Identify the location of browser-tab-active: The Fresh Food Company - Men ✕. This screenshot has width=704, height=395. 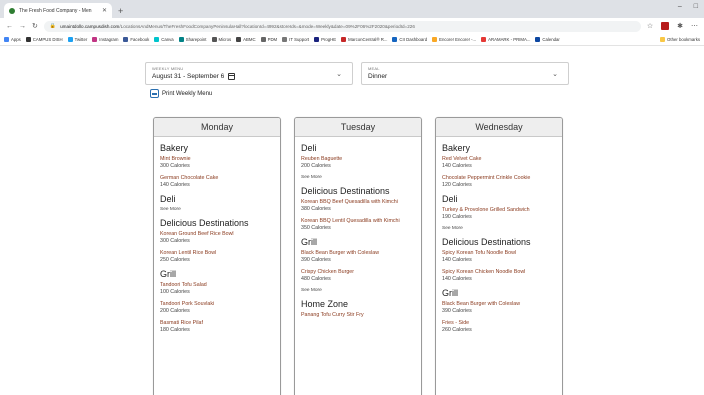
(58, 10).